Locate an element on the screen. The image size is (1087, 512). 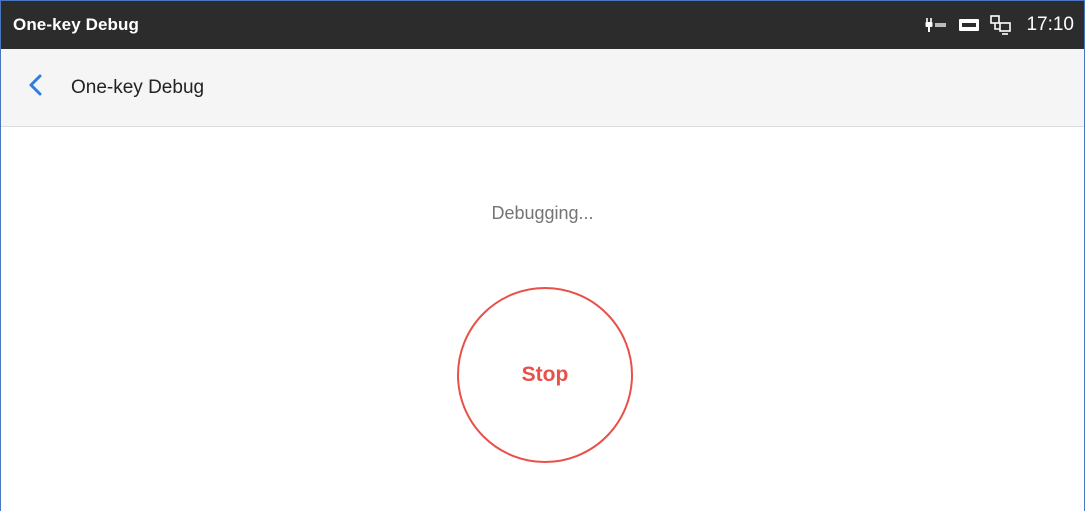
status-time: 17:10 is located at coordinates (1050, 24).